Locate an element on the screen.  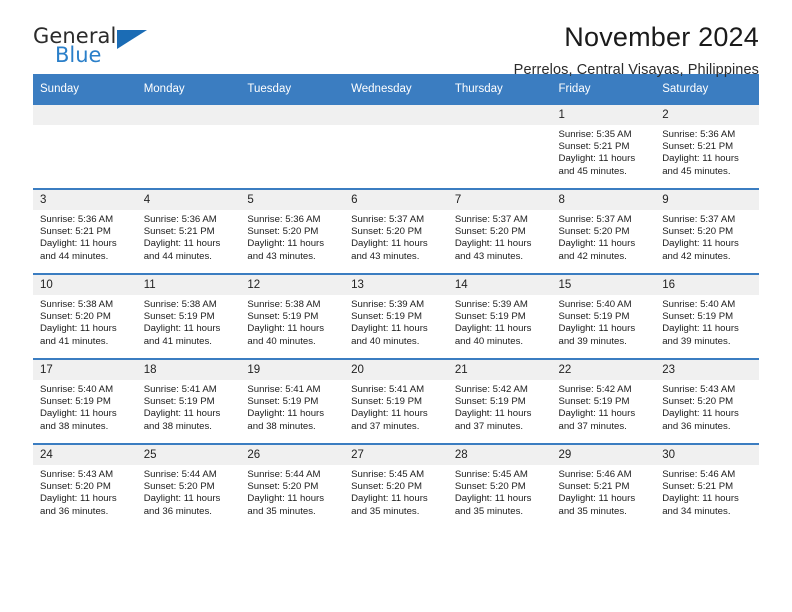
weekday-header-monday: Monday is located at coordinates (188, 89).